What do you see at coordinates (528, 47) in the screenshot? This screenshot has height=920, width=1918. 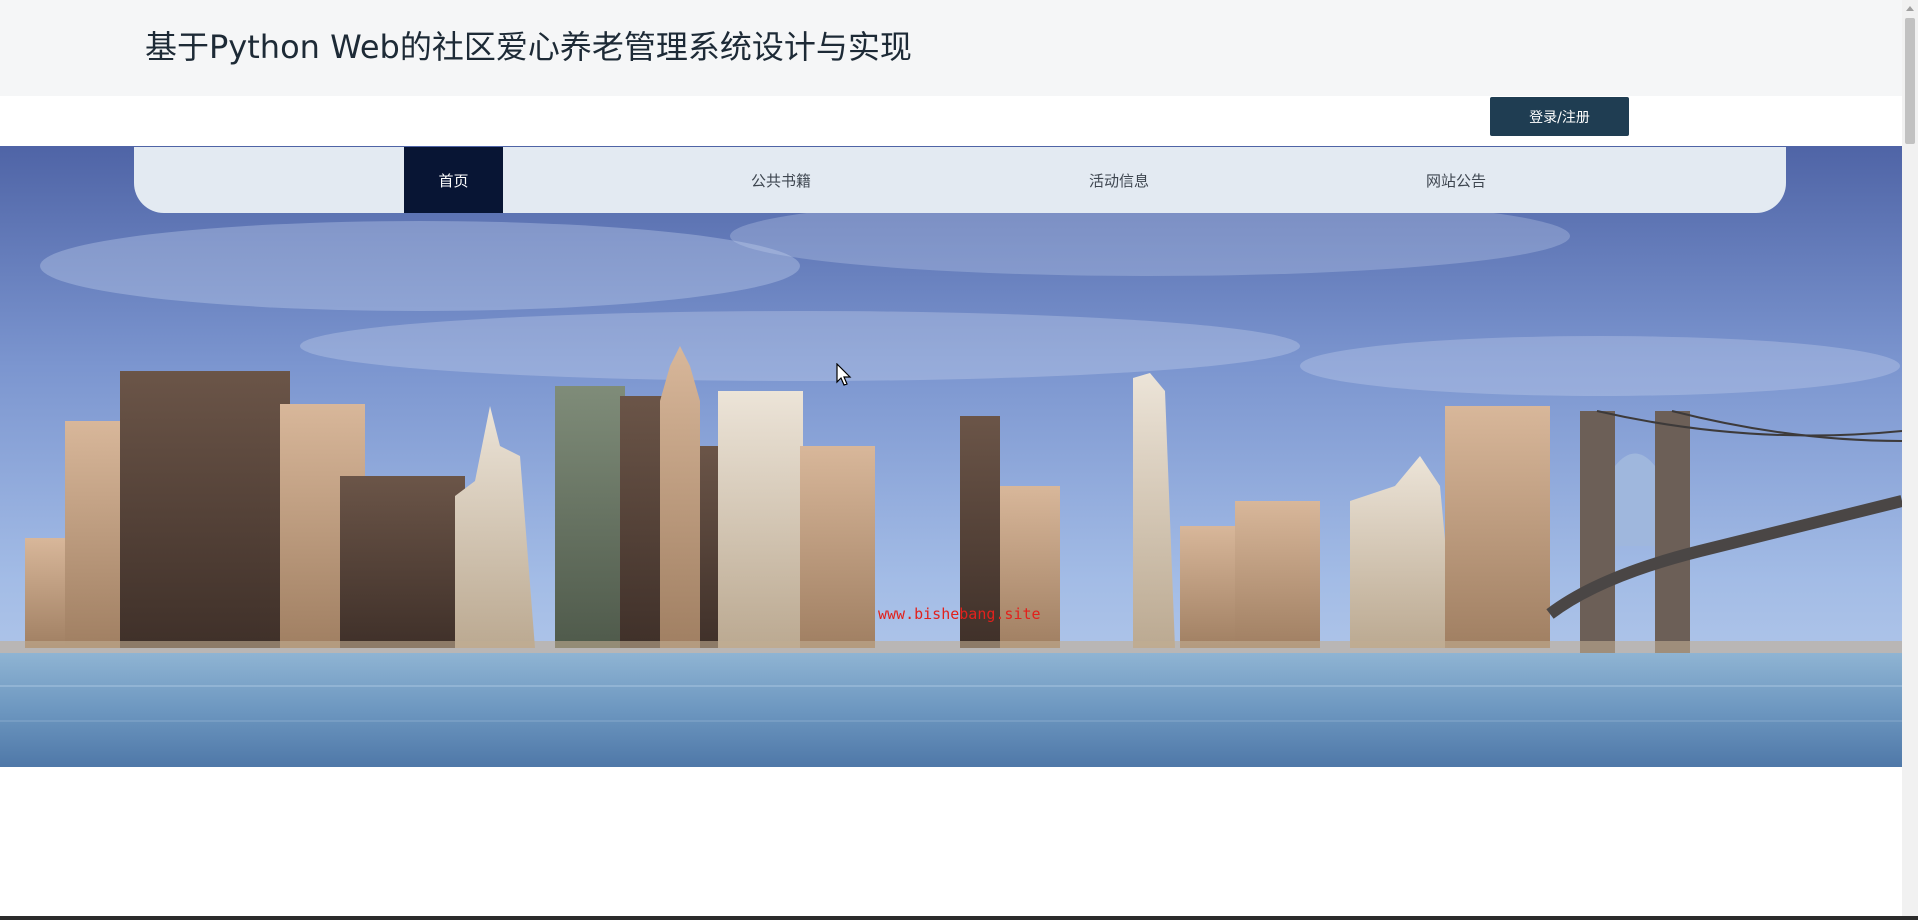 I see `site-title: 基于Python Web的社区爱心养老管理系统设计与实现` at bounding box center [528, 47].